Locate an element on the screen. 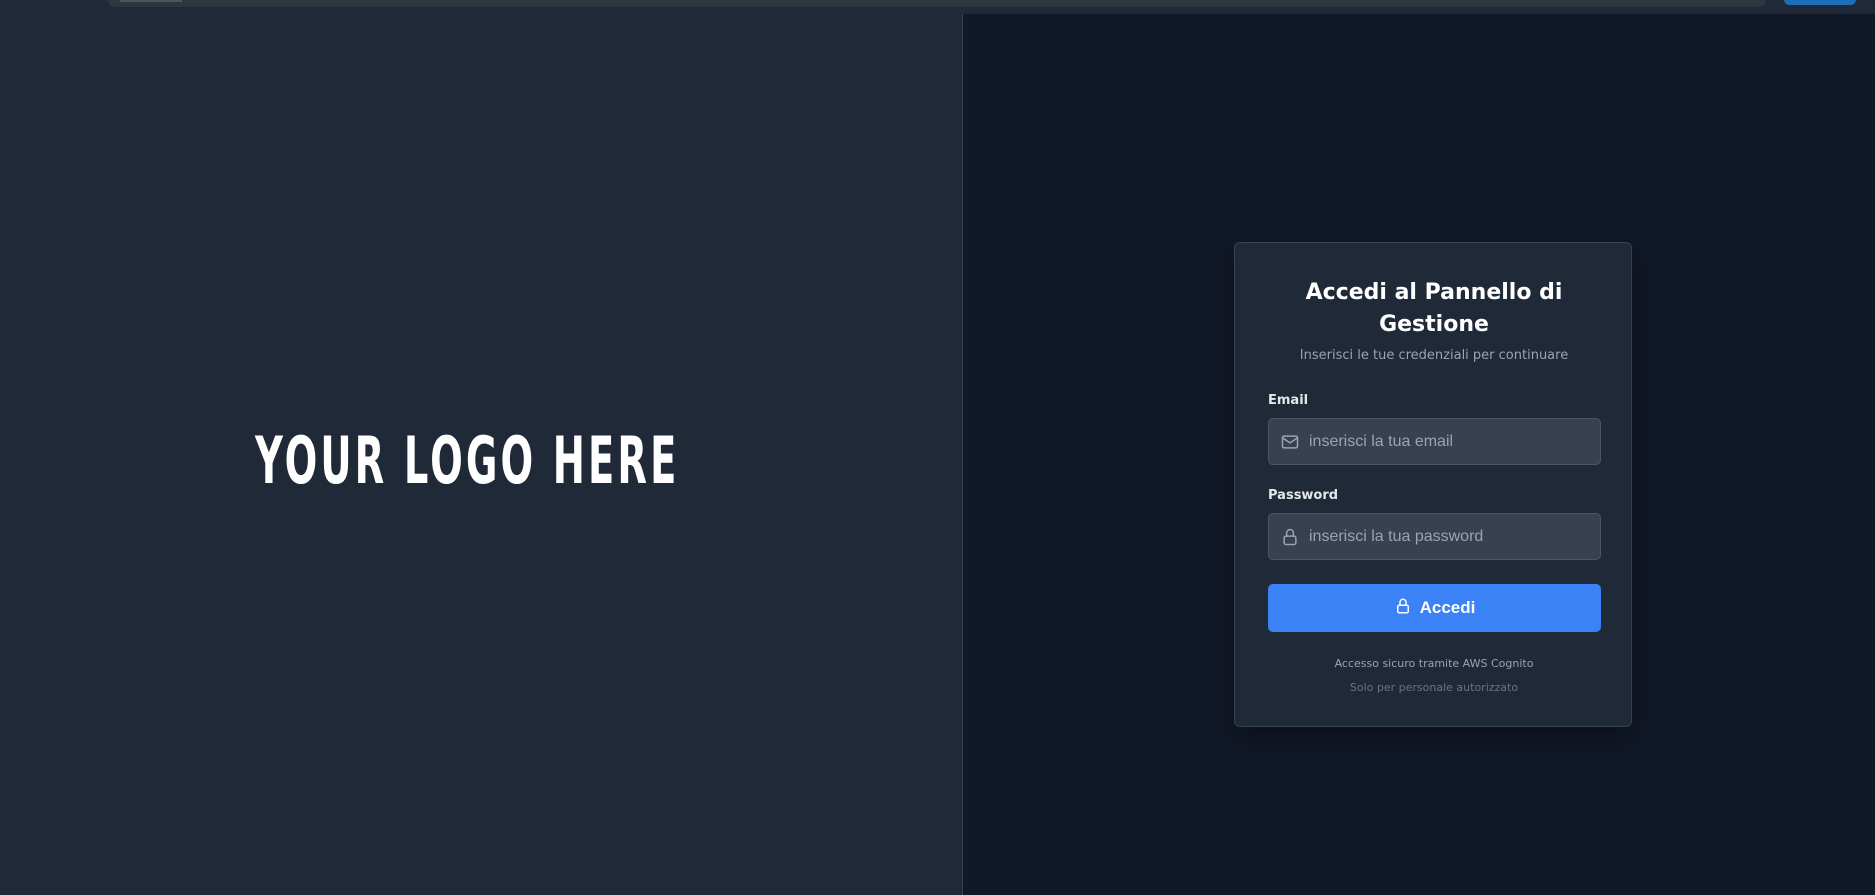 This screenshot has height=895, width=1875. password-label: Password is located at coordinates (1303, 495).